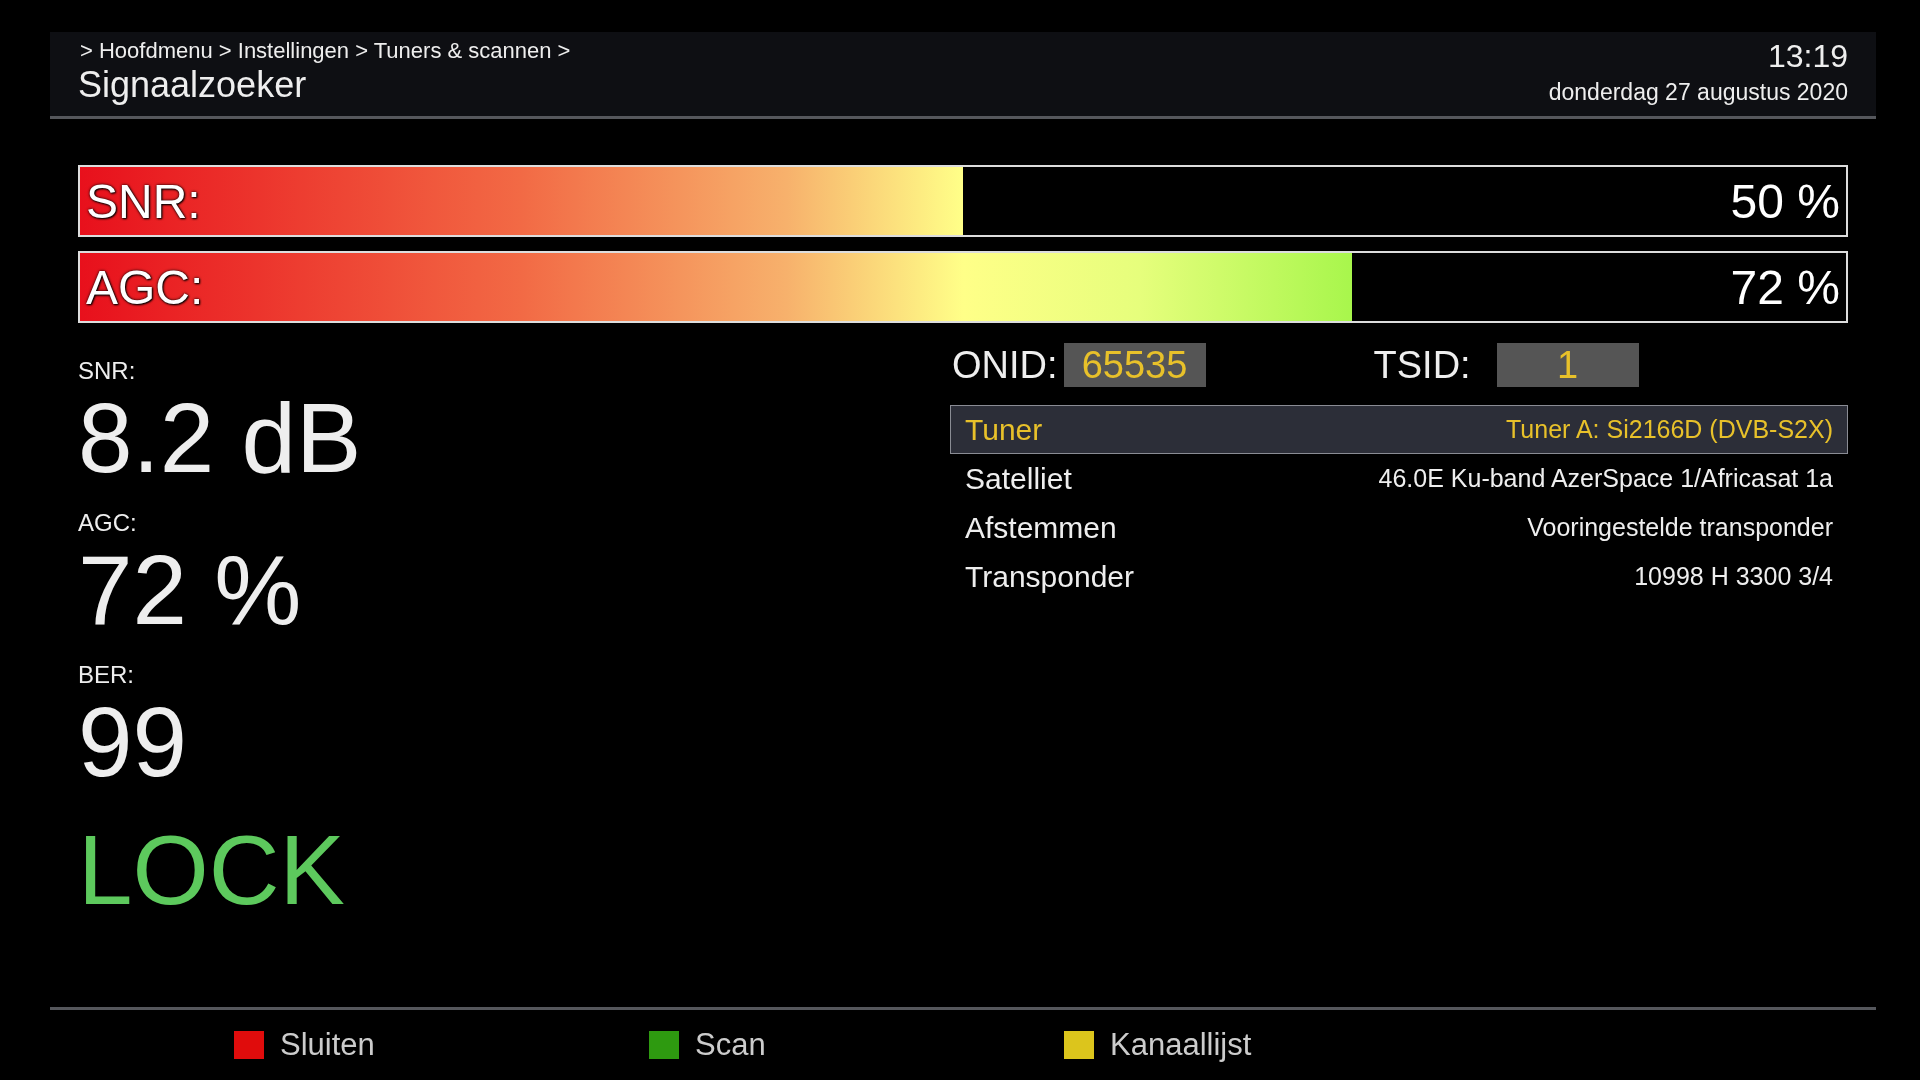  I want to click on color-key-label: Scan, so click(730, 1045).